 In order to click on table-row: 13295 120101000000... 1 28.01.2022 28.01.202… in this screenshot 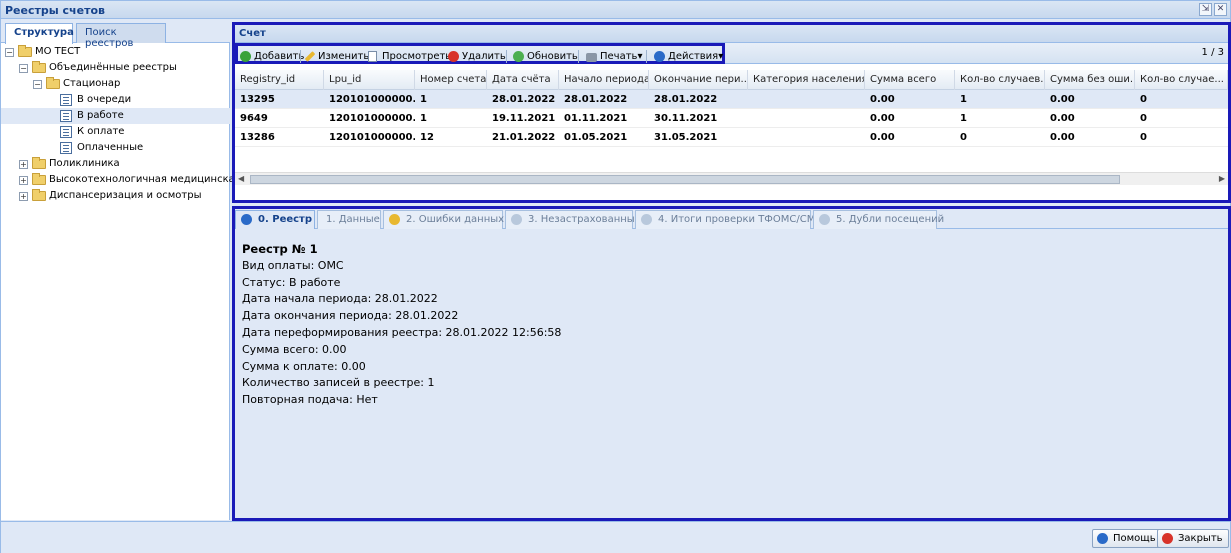, I will do `click(731, 99)`.